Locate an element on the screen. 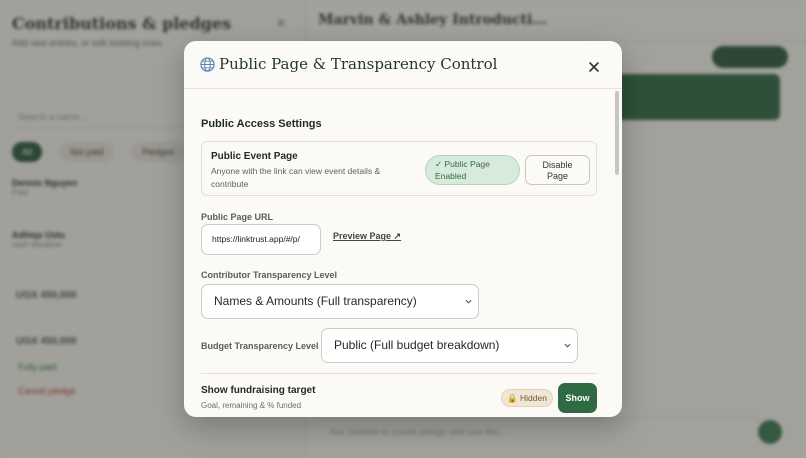 The height and width of the screenshot is (458, 806). hidden-status-badge: 🔒 Hidden is located at coordinates (527, 398).